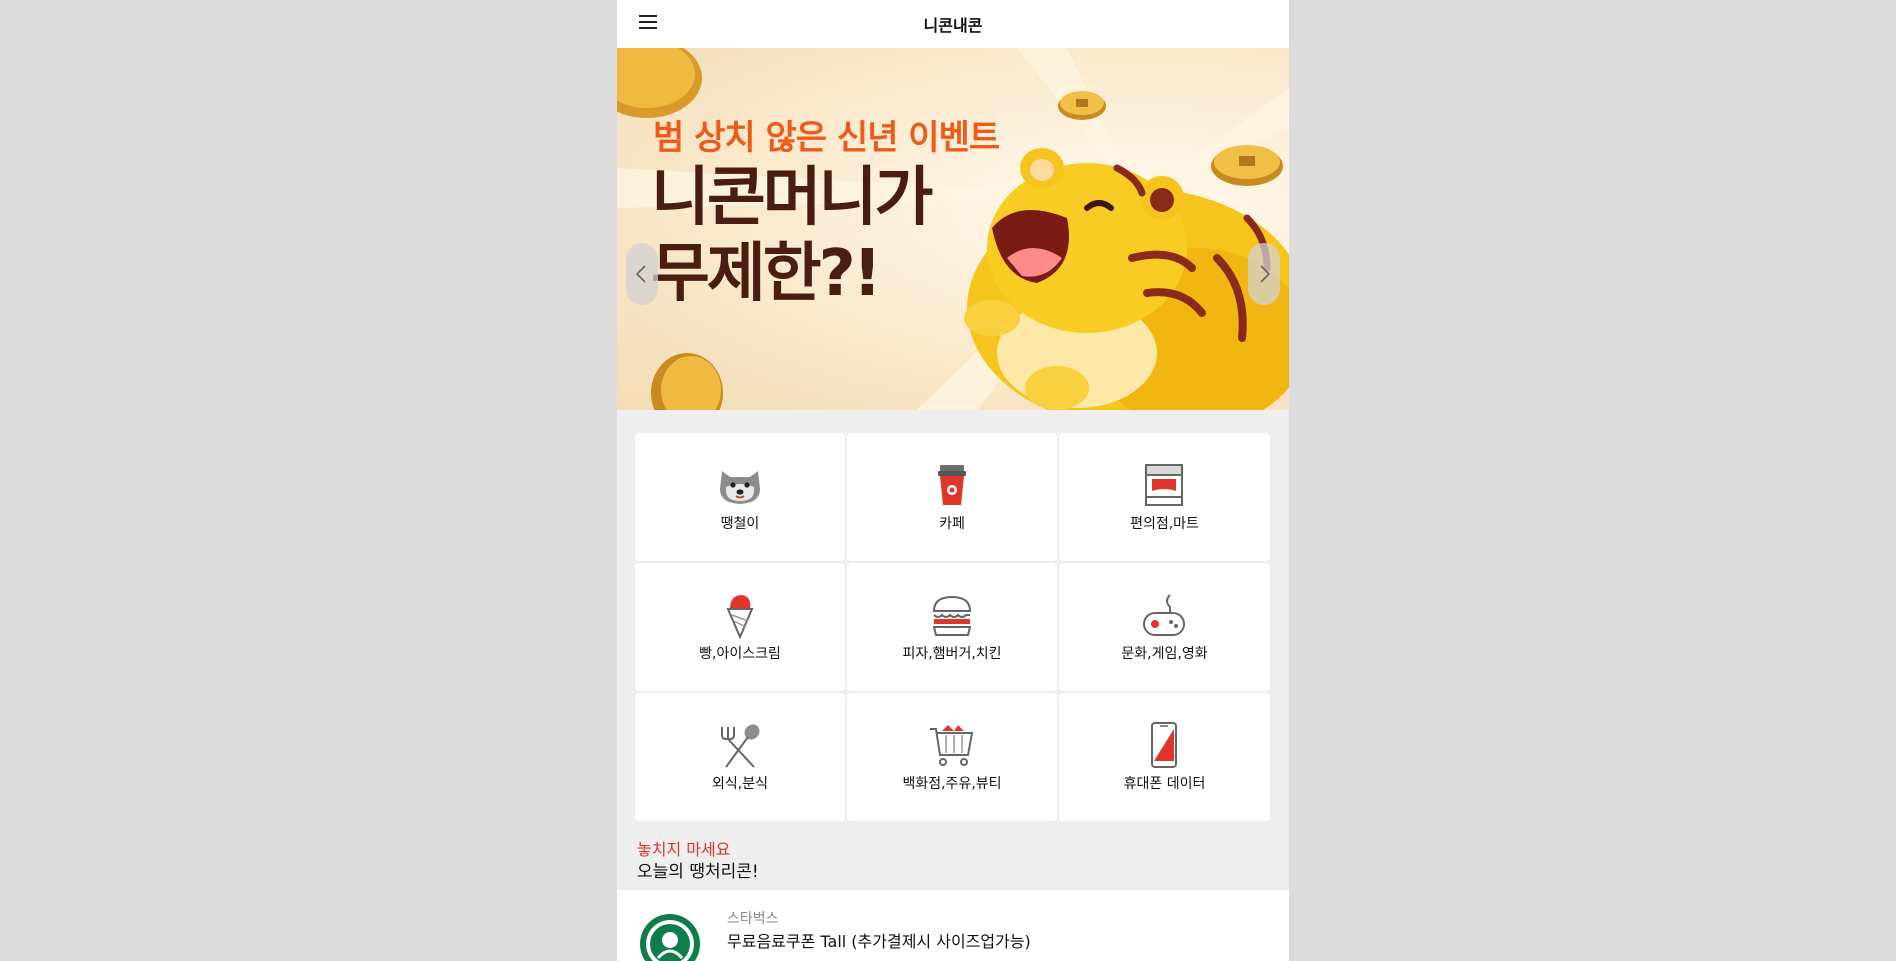  I want to click on promo-title: 오늘의 땡처리콘!, so click(698, 872).